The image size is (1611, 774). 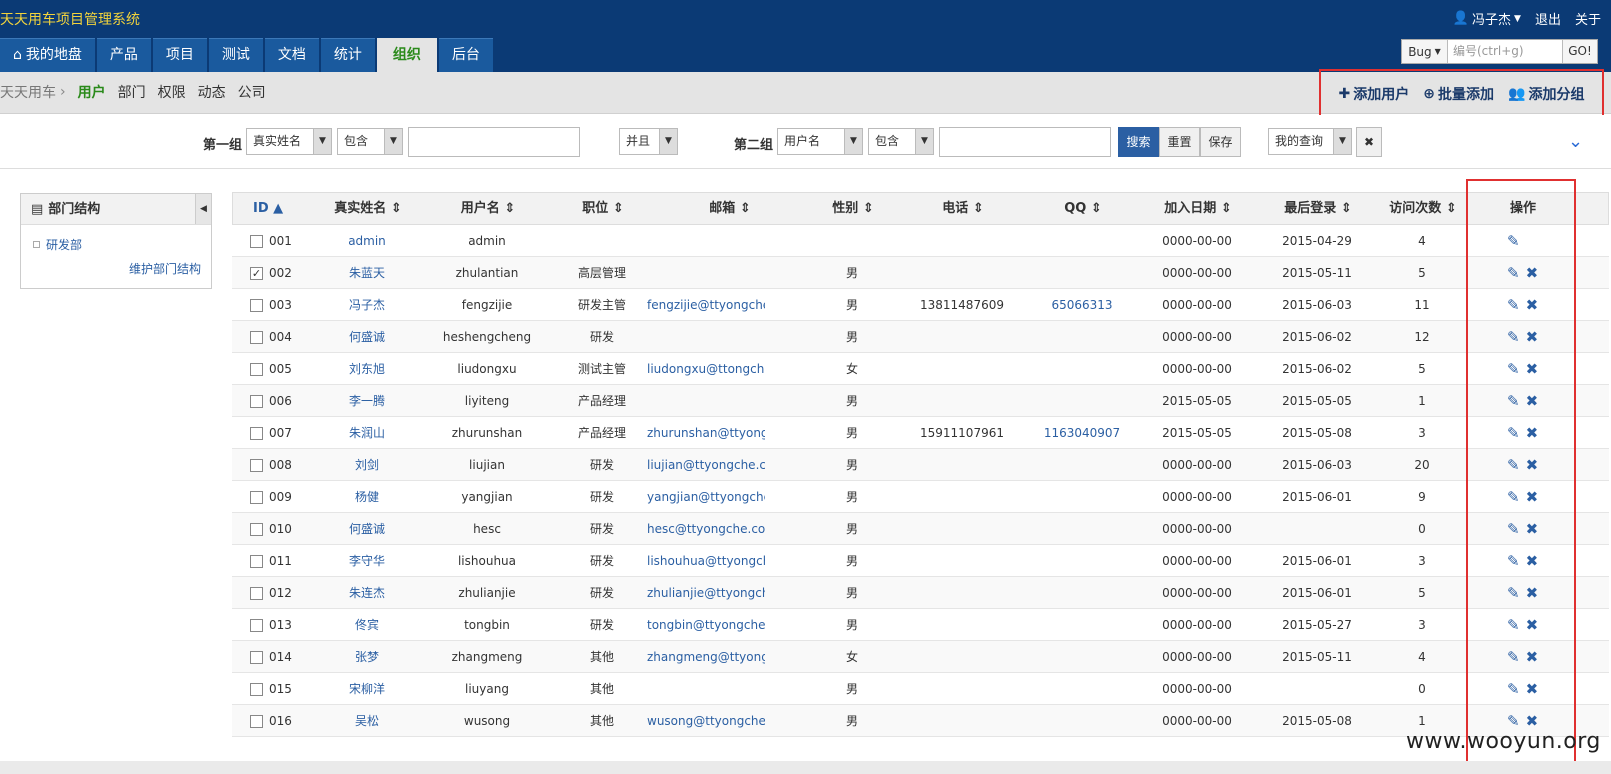 What do you see at coordinates (1505, 51) in the screenshot?
I see `search-input: 编号(ctrl+g)` at bounding box center [1505, 51].